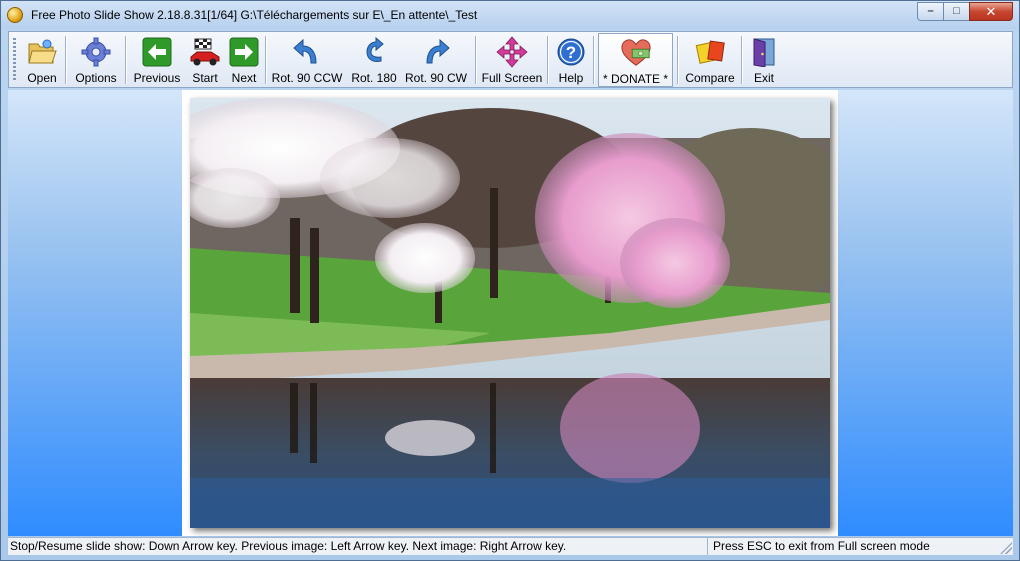 The height and width of the screenshot is (561, 1020). Describe the element at coordinates (821, 546) in the screenshot. I see `status-fullscreen-hint: Press ESC to exit from Full screen mode` at that location.